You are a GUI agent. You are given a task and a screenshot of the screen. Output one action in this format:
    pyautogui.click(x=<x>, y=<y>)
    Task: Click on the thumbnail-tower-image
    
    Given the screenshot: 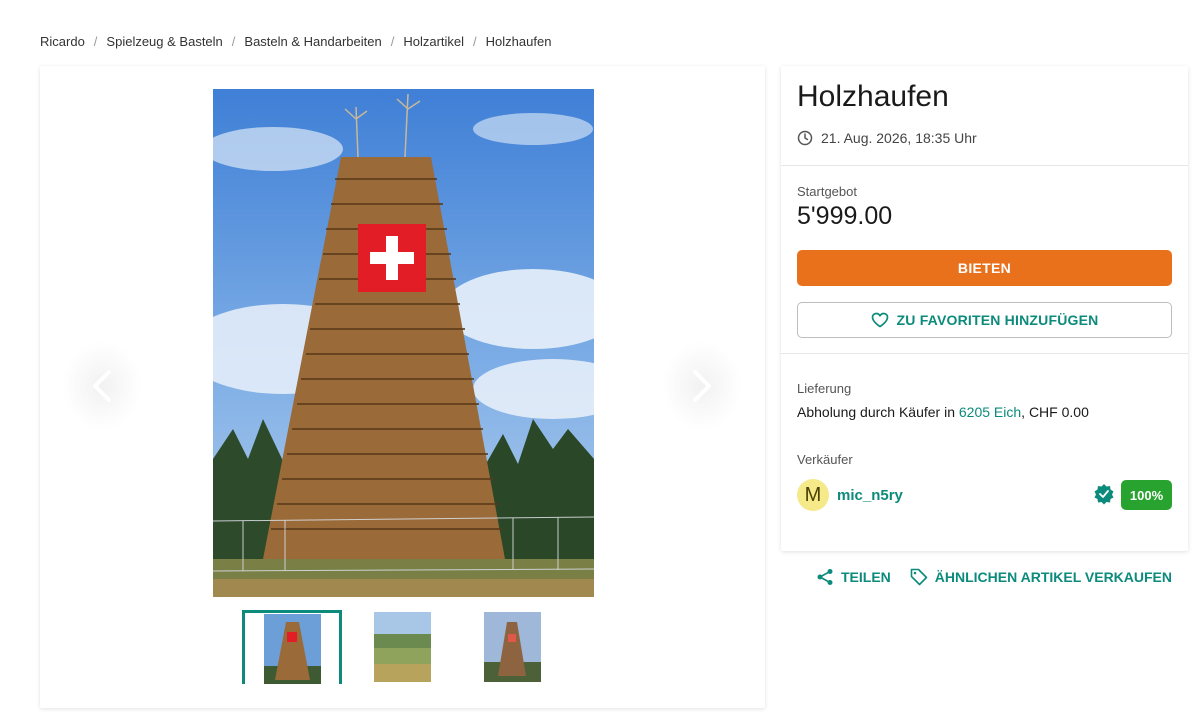 What is the action you would take?
    pyautogui.click(x=292, y=648)
    